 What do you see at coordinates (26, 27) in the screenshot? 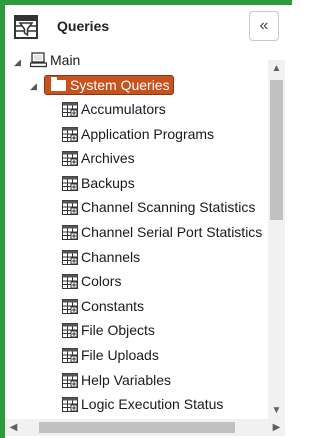
I see `queries-filter-icon` at bounding box center [26, 27].